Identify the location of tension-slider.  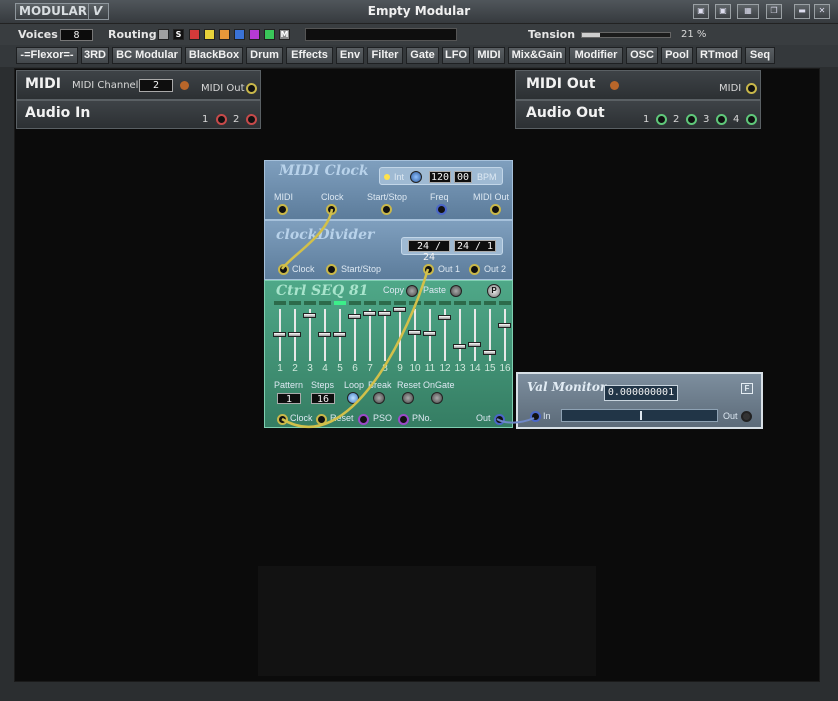
(626, 35).